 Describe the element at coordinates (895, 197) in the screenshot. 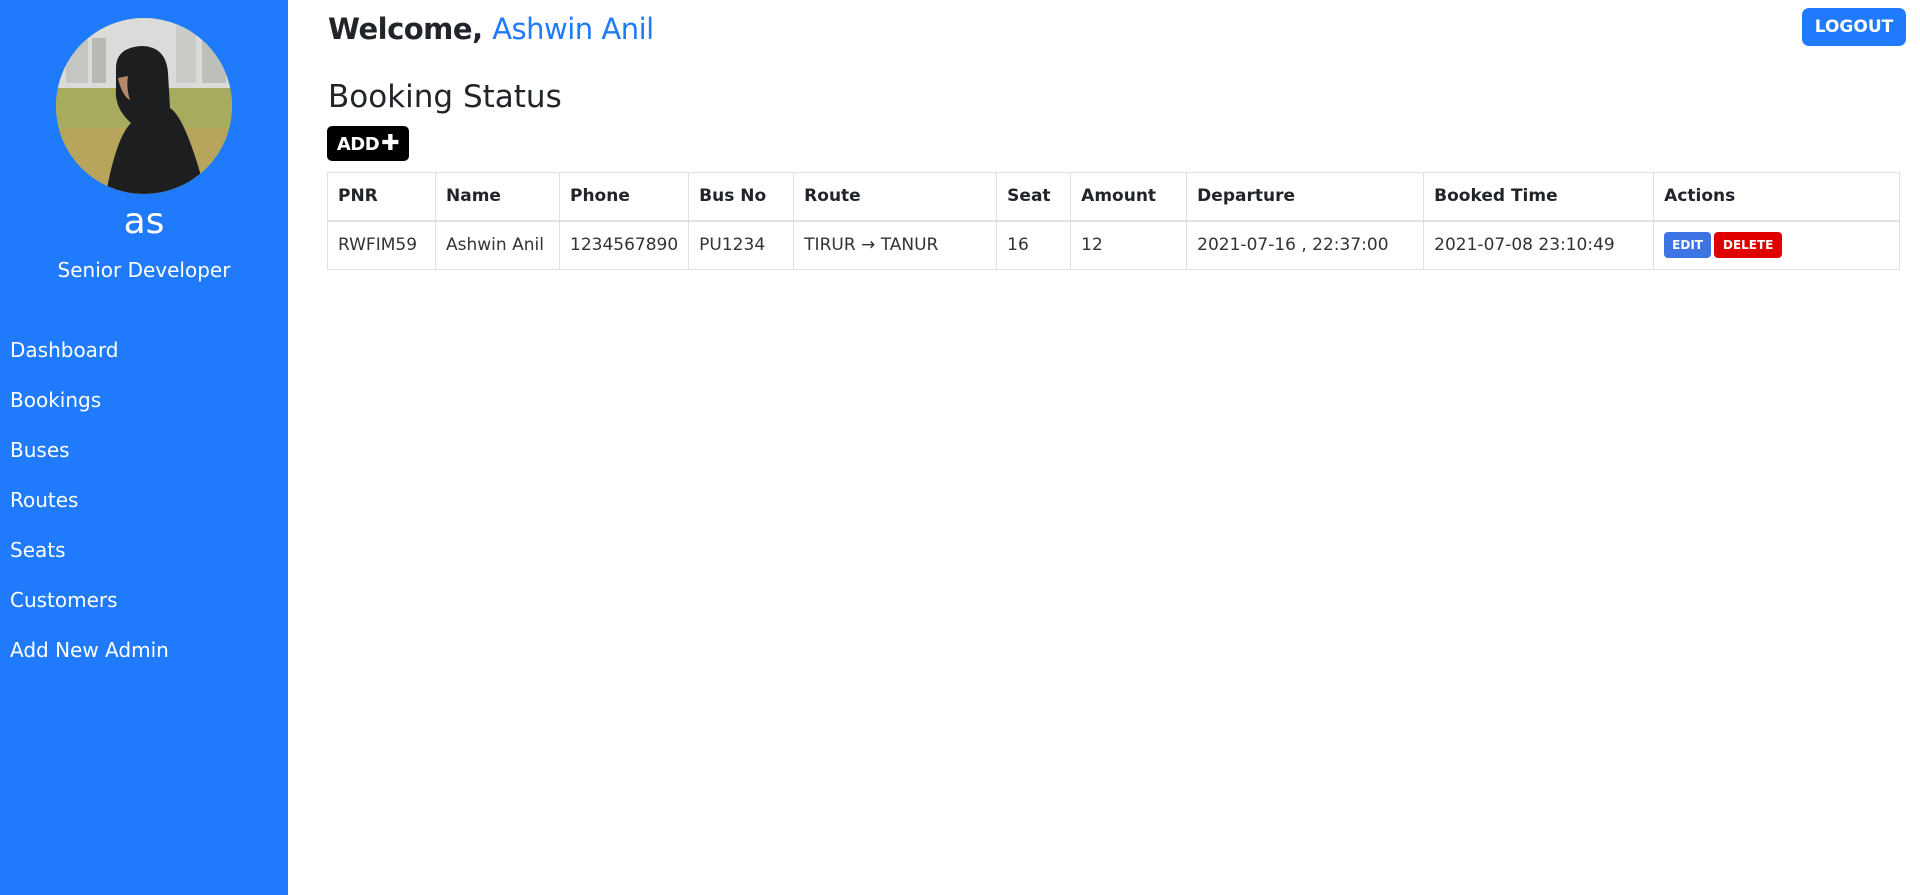

I see `column-header-route: Route` at that location.